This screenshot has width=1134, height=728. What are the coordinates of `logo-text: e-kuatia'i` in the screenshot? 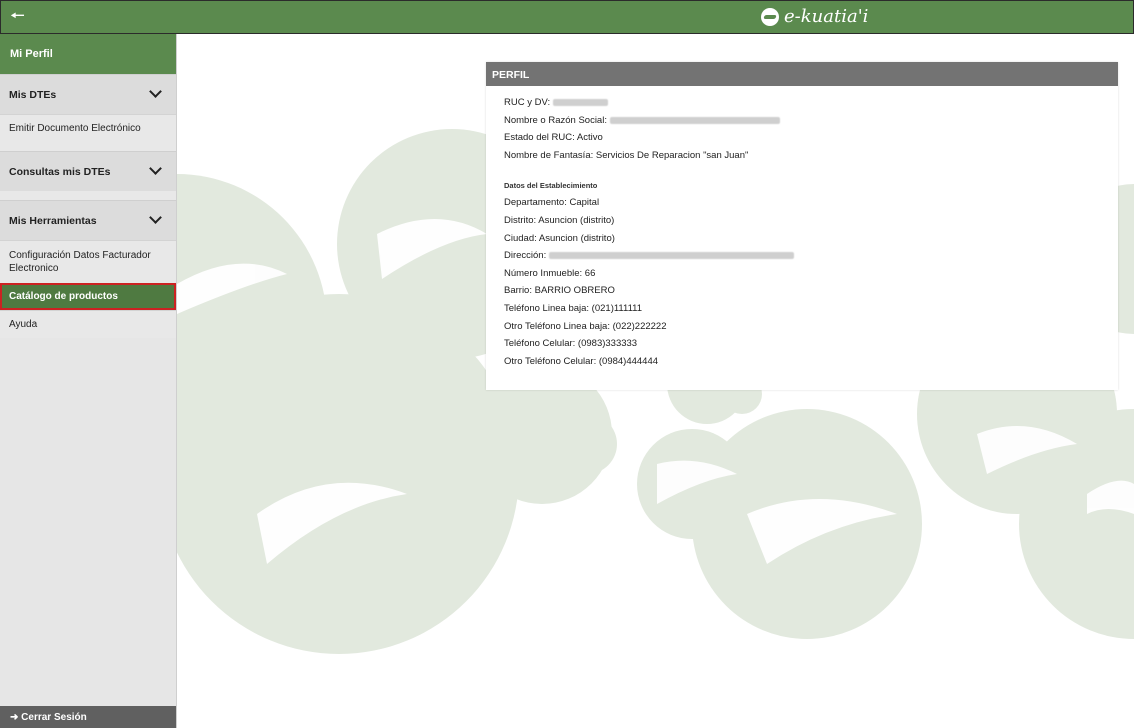 It's located at (826, 16).